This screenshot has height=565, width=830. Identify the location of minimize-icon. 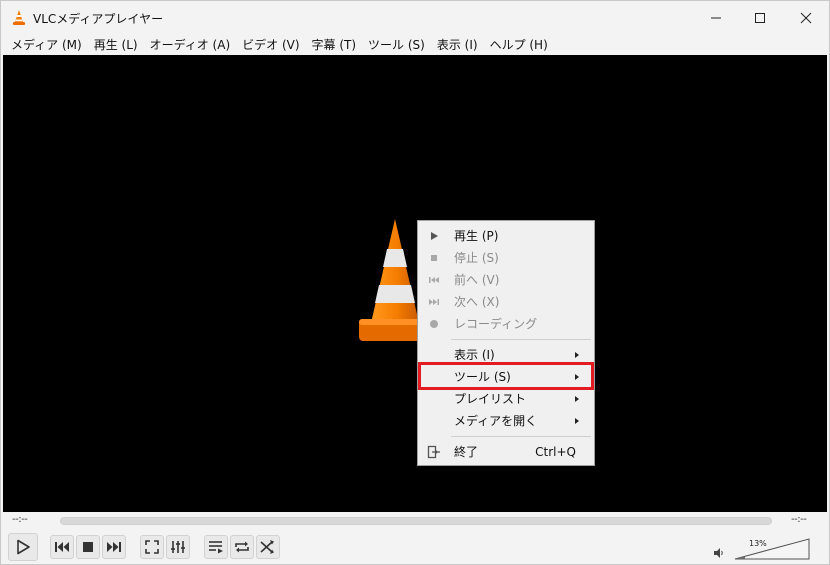
(716, 18).